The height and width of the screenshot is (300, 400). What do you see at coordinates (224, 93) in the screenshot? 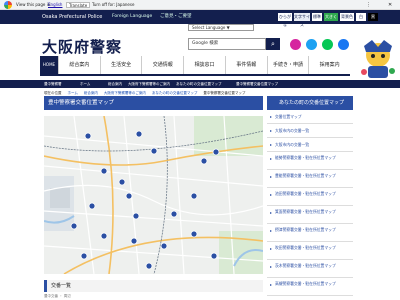
I see `crumb-5: 豊中警察署交番位置マップ` at bounding box center [224, 93].